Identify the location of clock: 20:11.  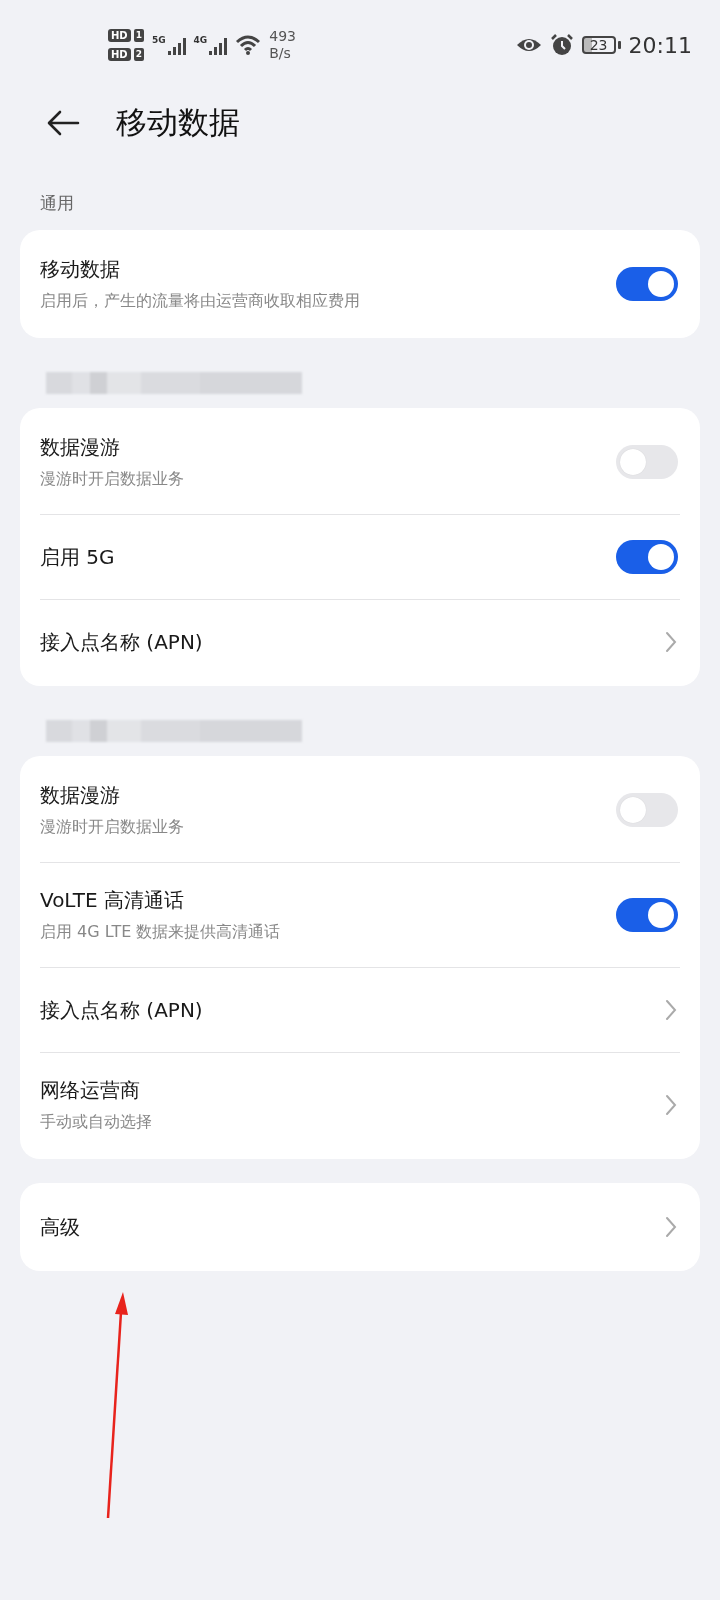
(660, 45).